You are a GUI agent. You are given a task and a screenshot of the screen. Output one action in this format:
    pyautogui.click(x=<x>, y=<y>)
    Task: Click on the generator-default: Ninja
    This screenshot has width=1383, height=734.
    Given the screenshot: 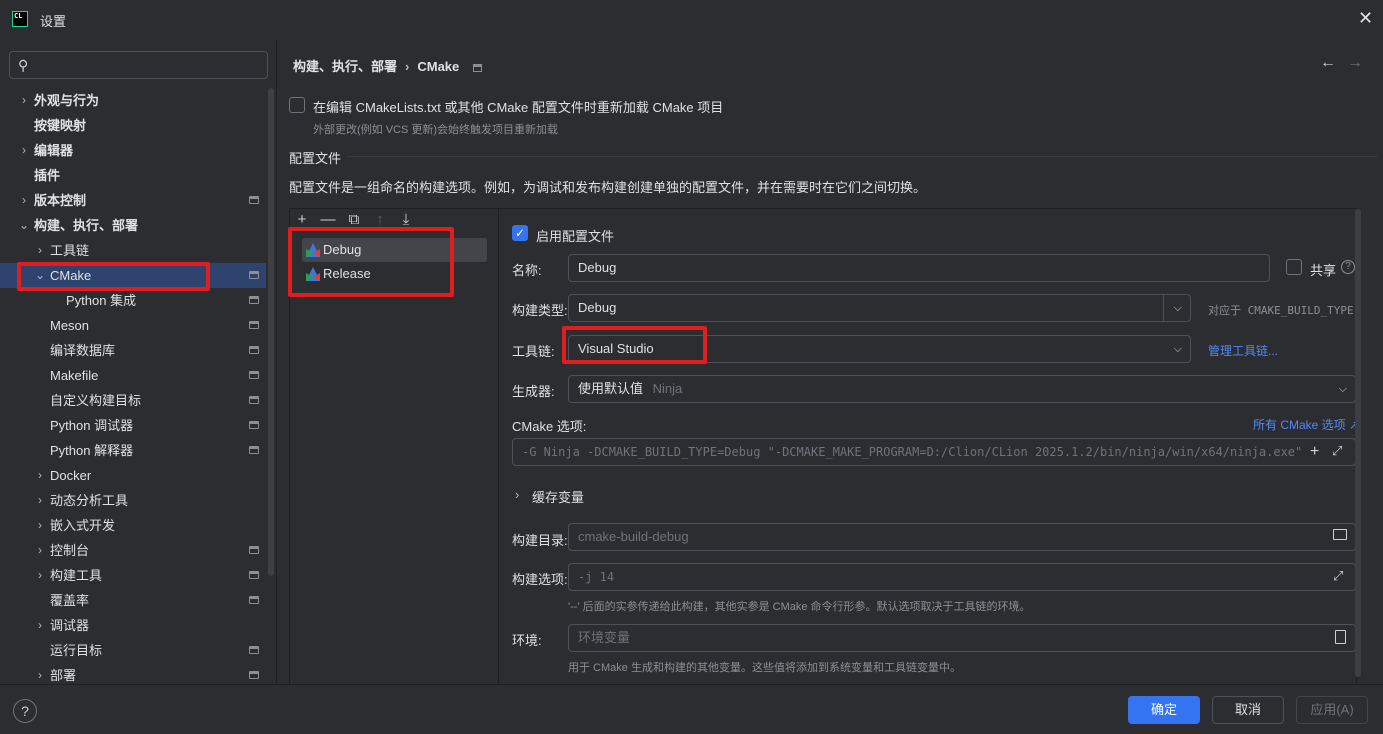 What is the action you would take?
    pyautogui.click(x=667, y=388)
    